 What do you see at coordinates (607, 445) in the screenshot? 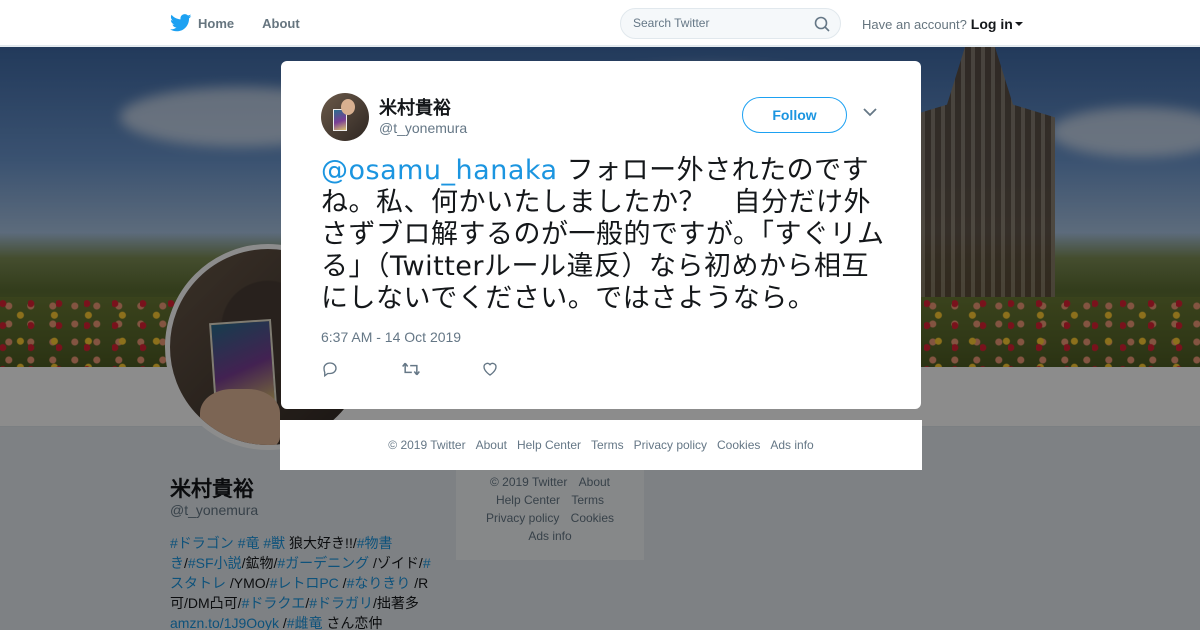
I see `footer-terms-link: Terms` at bounding box center [607, 445].